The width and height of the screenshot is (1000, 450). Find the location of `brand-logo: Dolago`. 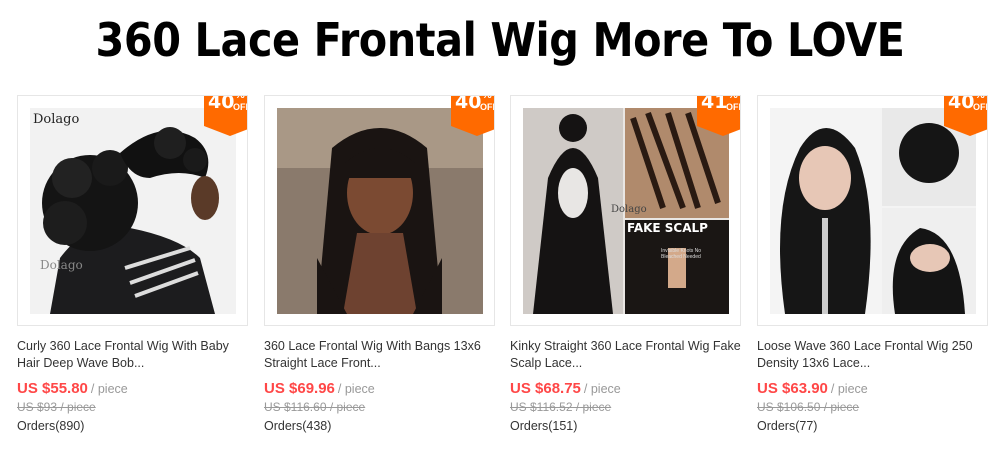

brand-logo: Dolago is located at coordinates (56, 119).